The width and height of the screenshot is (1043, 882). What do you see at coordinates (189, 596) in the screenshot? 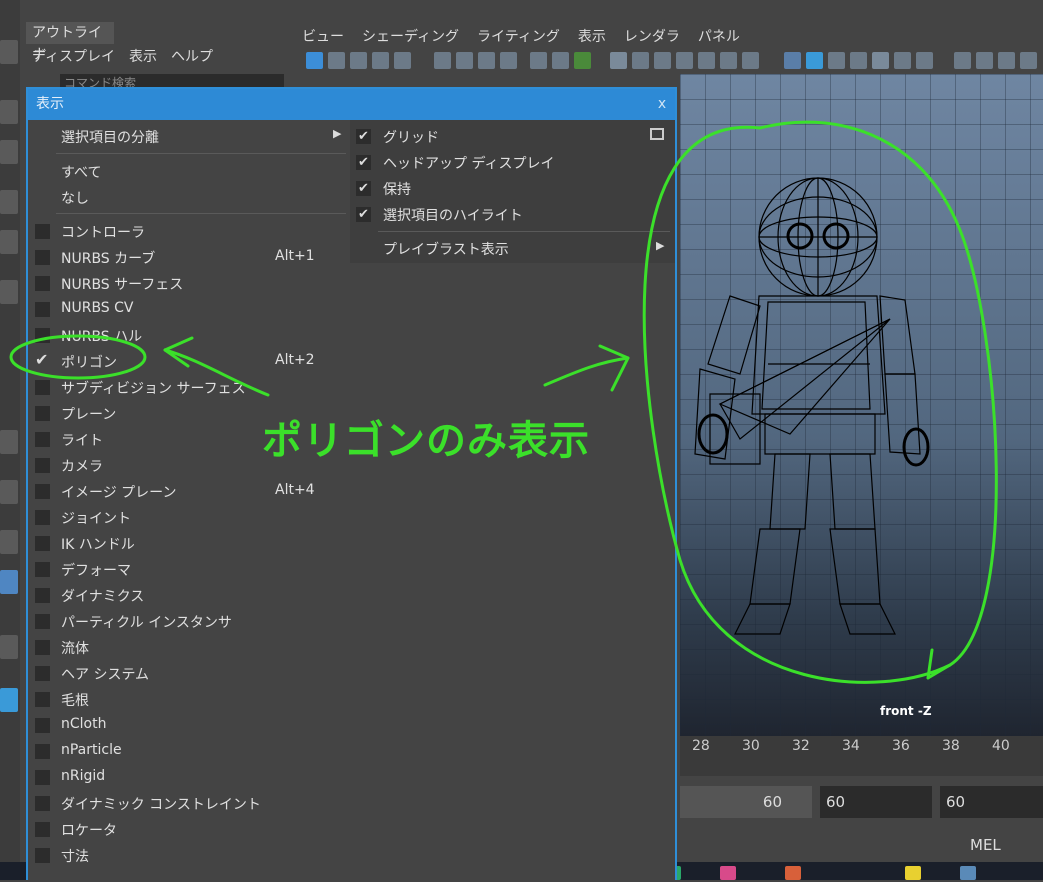
I see `display-item-row: ダイナミクス` at bounding box center [189, 596].